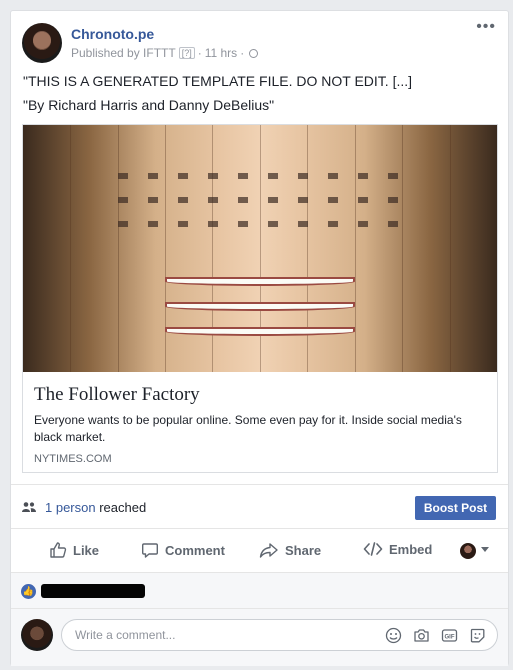 The image size is (513, 670). I want to click on comment-input, so click(225, 635).